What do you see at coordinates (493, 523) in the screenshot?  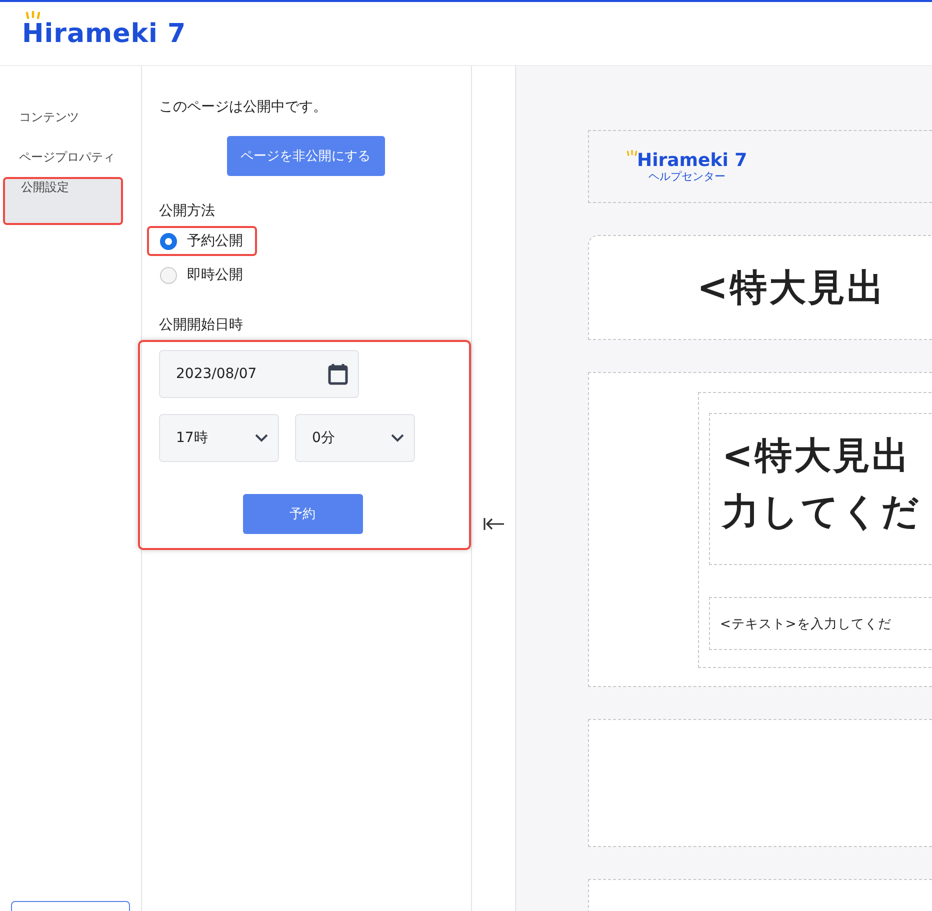 I see `collapse-left-icon` at bounding box center [493, 523].